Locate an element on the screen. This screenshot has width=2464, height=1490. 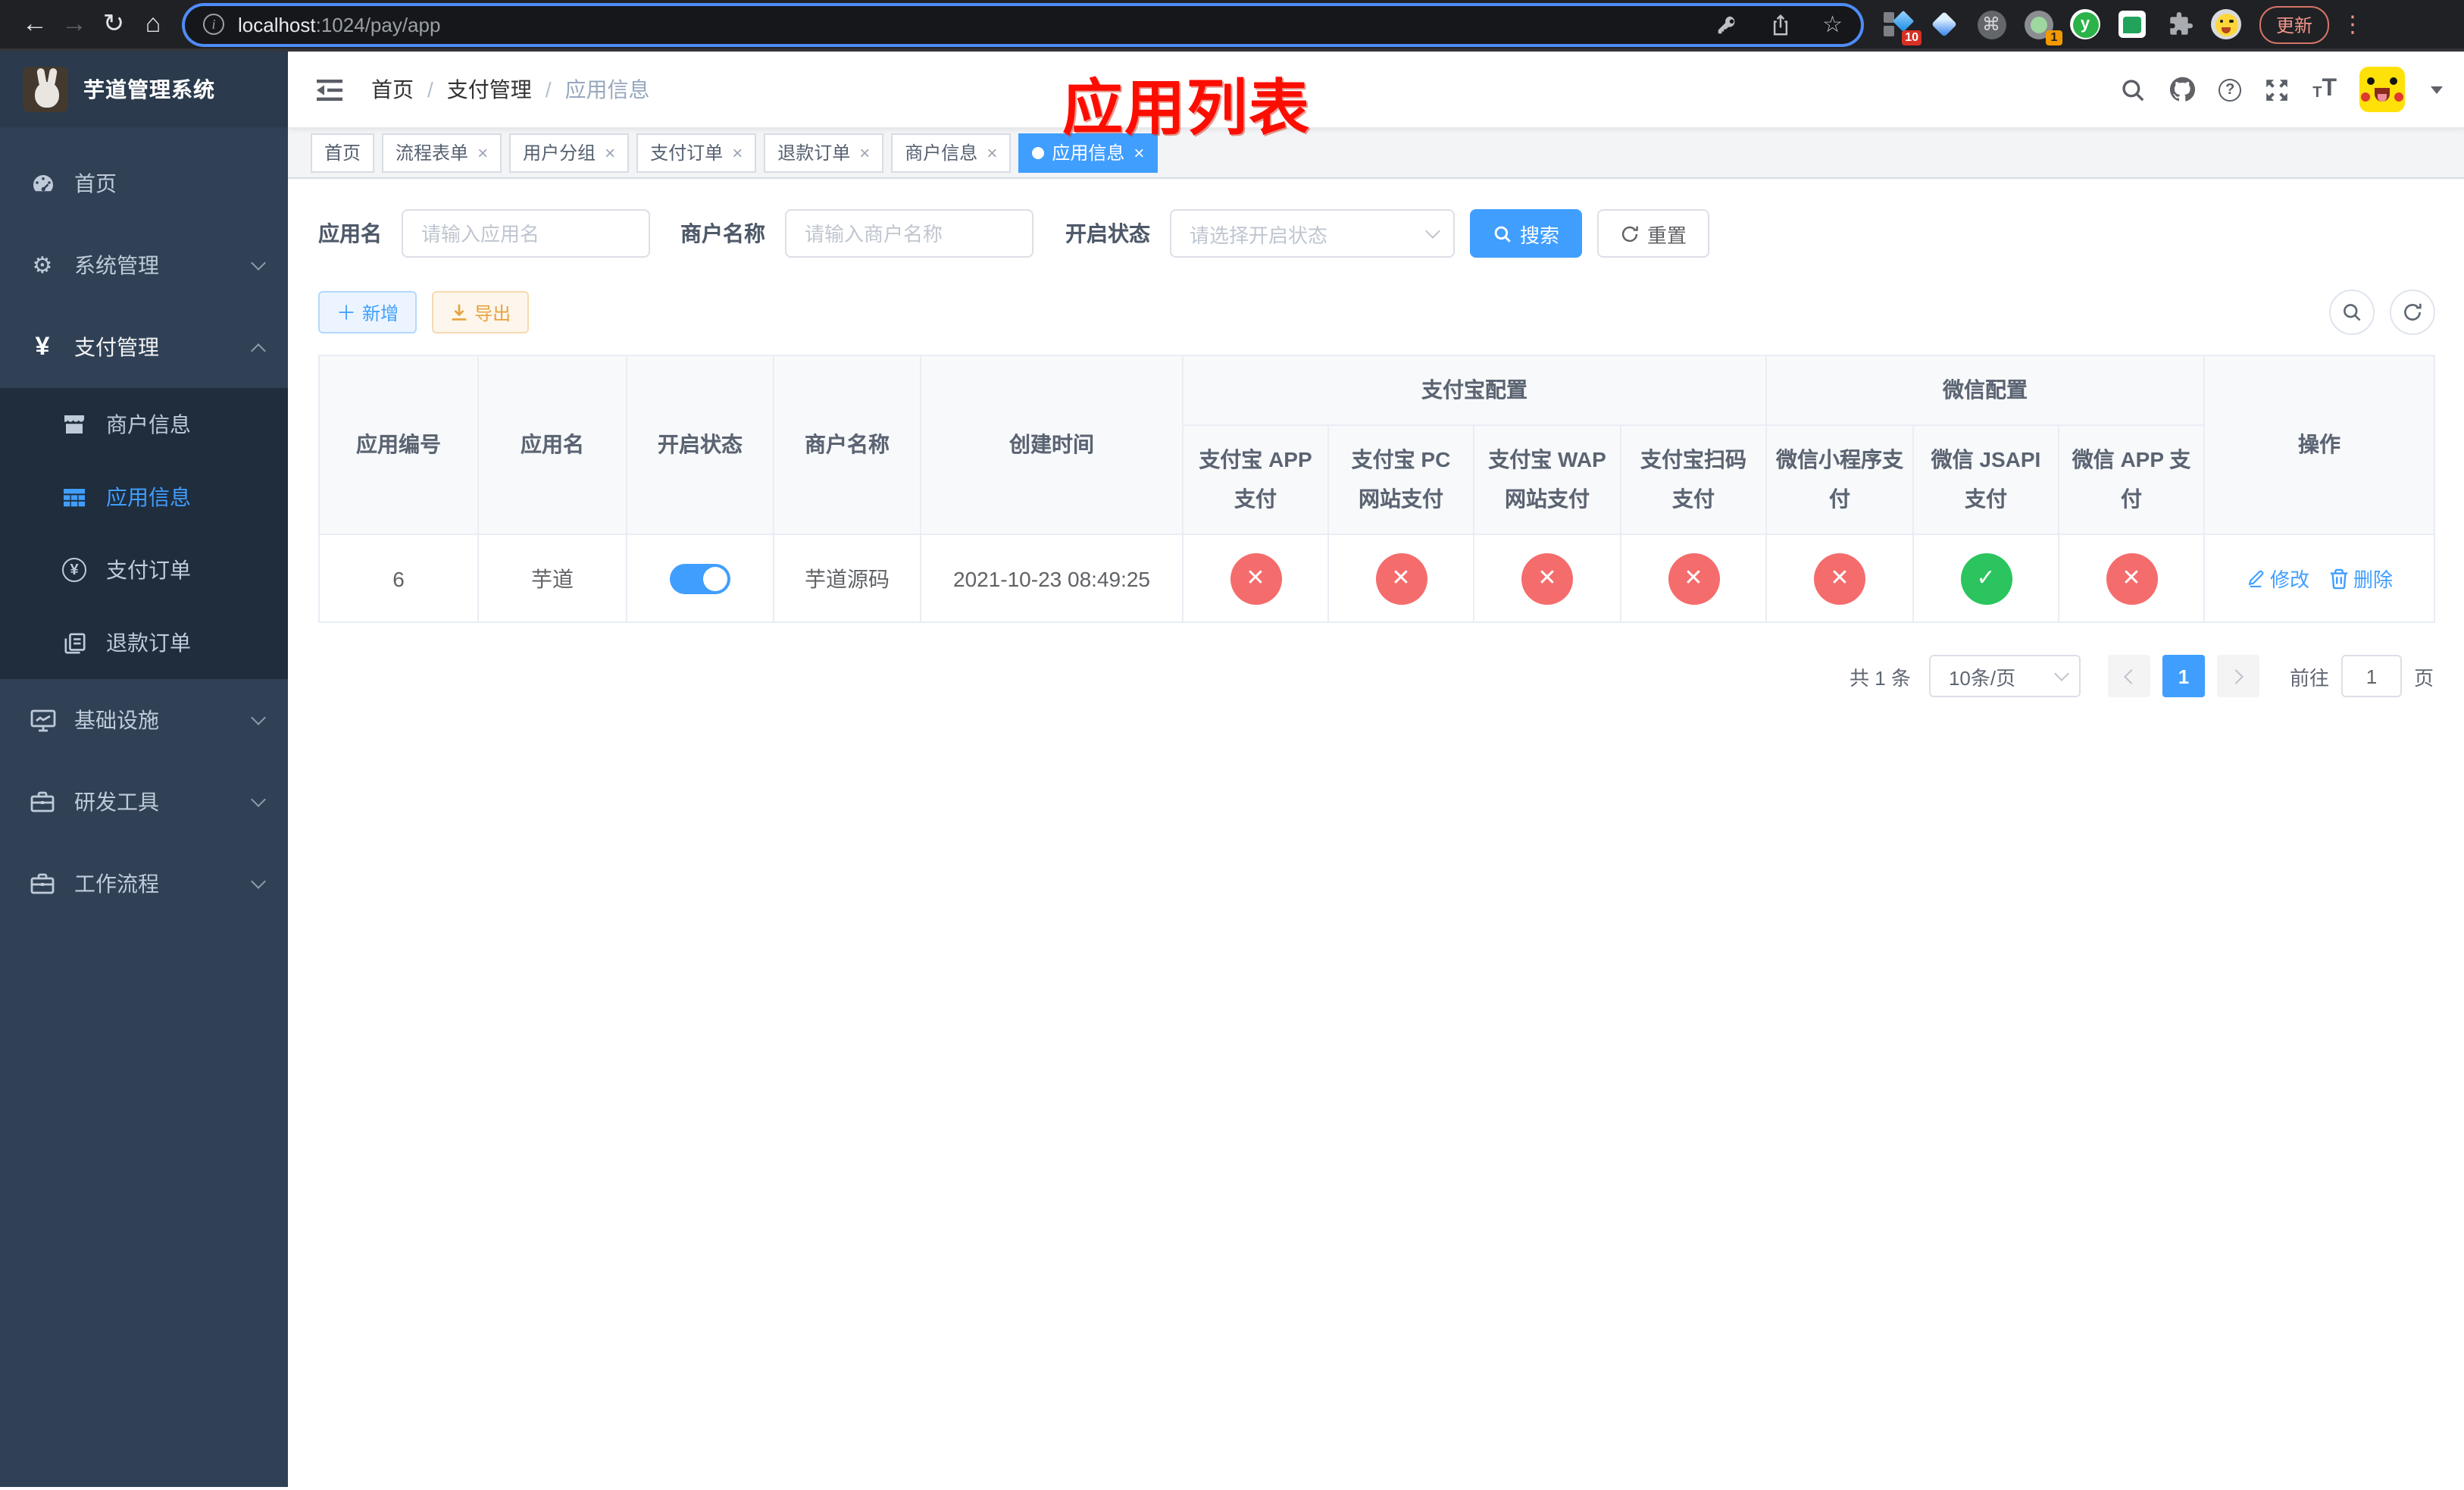
sidebar-item-workflow: 工作流程 is located at coordinates (144, 884).